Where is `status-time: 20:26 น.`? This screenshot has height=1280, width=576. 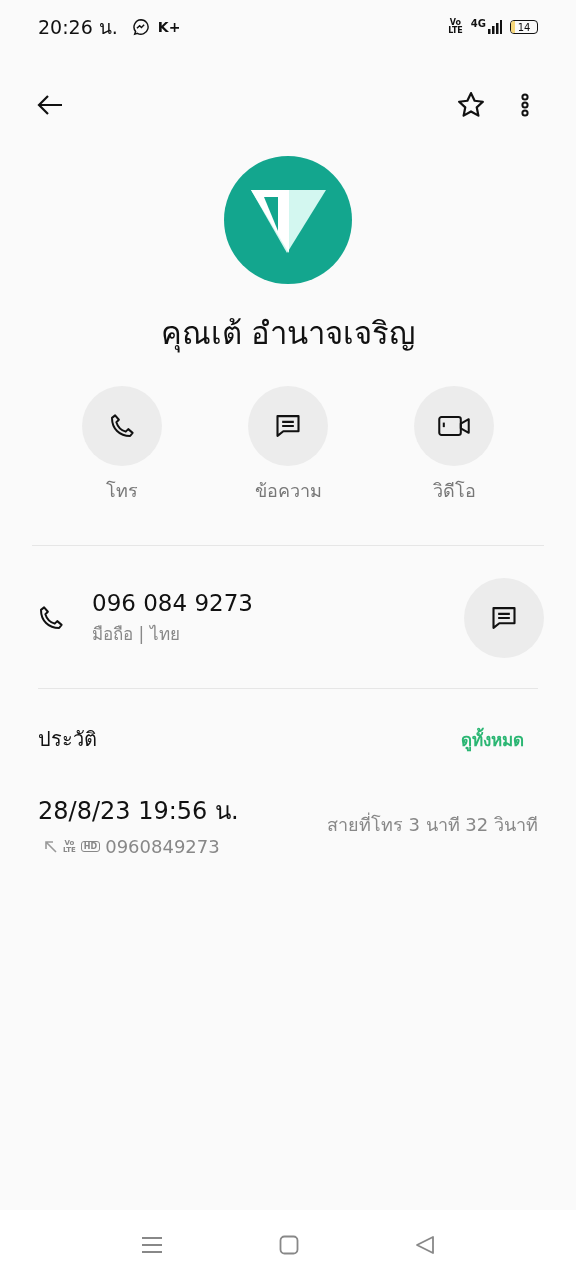 status-time: 20:26 น. is located at coordinates (78, 27).